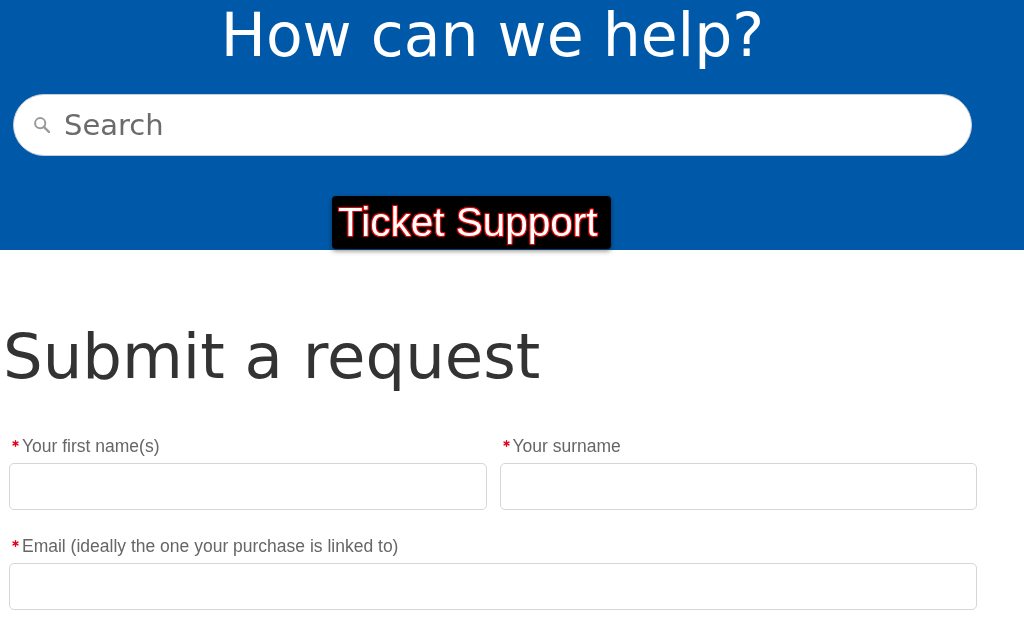 The height and width of the screenshot is (630, 1024). Describe the element at coordinates (471, 222) in the screenshot. I see `caption-badge: Ticket Support` at that location.